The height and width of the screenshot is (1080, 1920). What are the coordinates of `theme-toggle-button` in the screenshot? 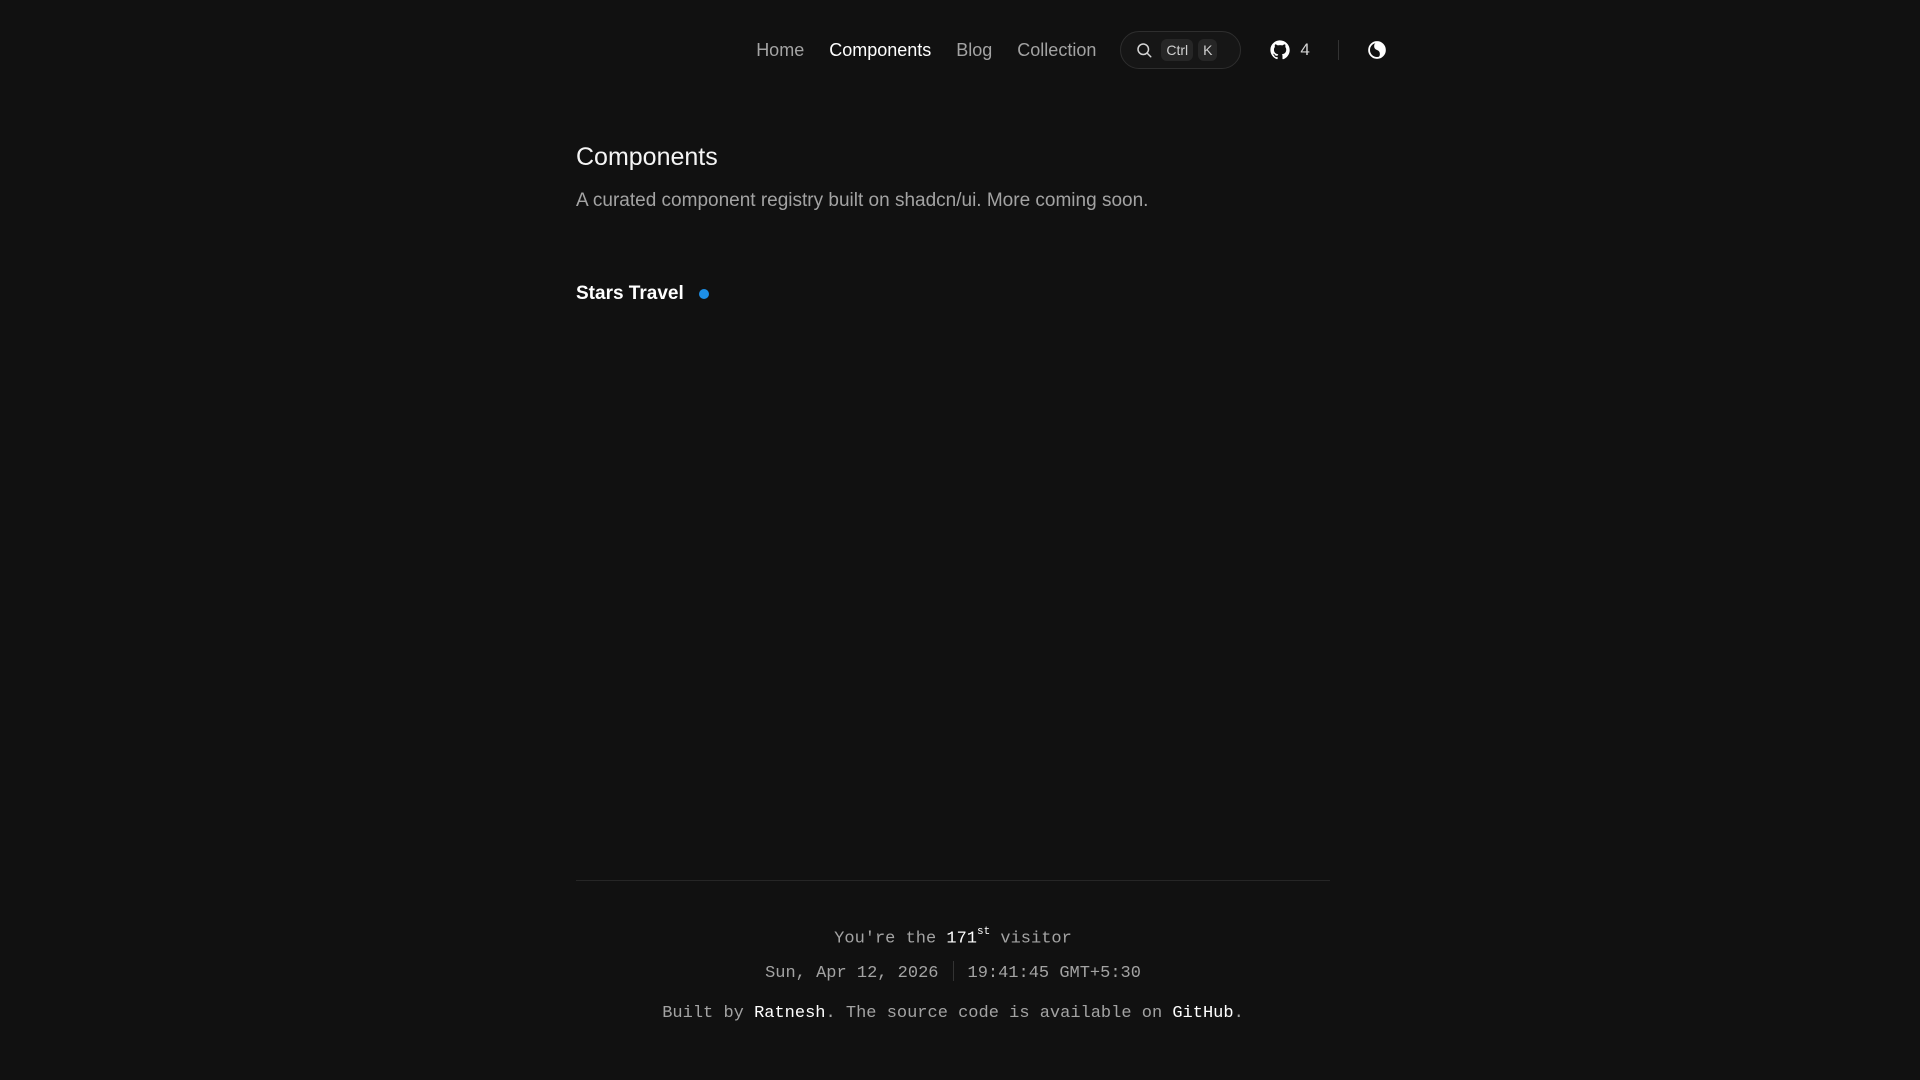 It's located at (1377, 50).